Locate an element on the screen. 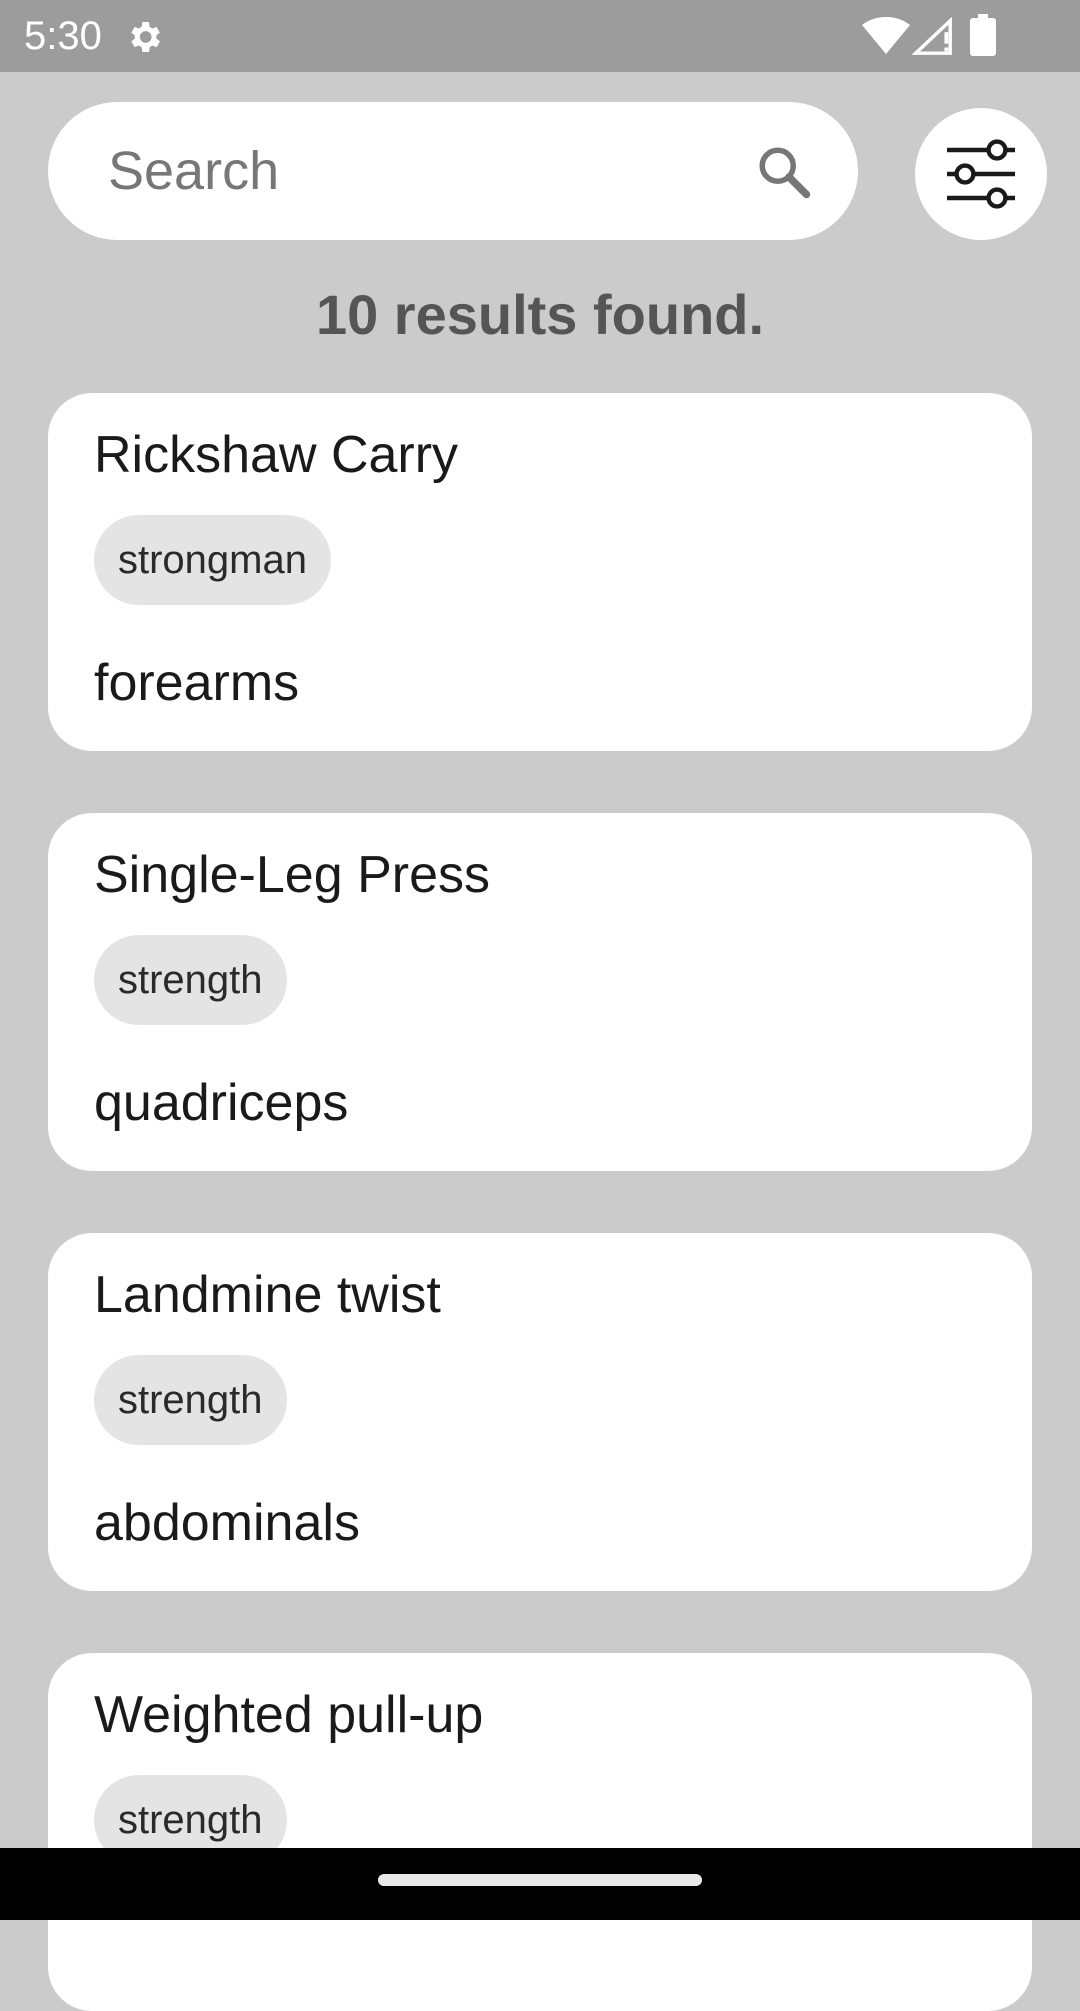 The image size is (1080, 2011). muscle-label: forearms is located at coordinates (197, 683).